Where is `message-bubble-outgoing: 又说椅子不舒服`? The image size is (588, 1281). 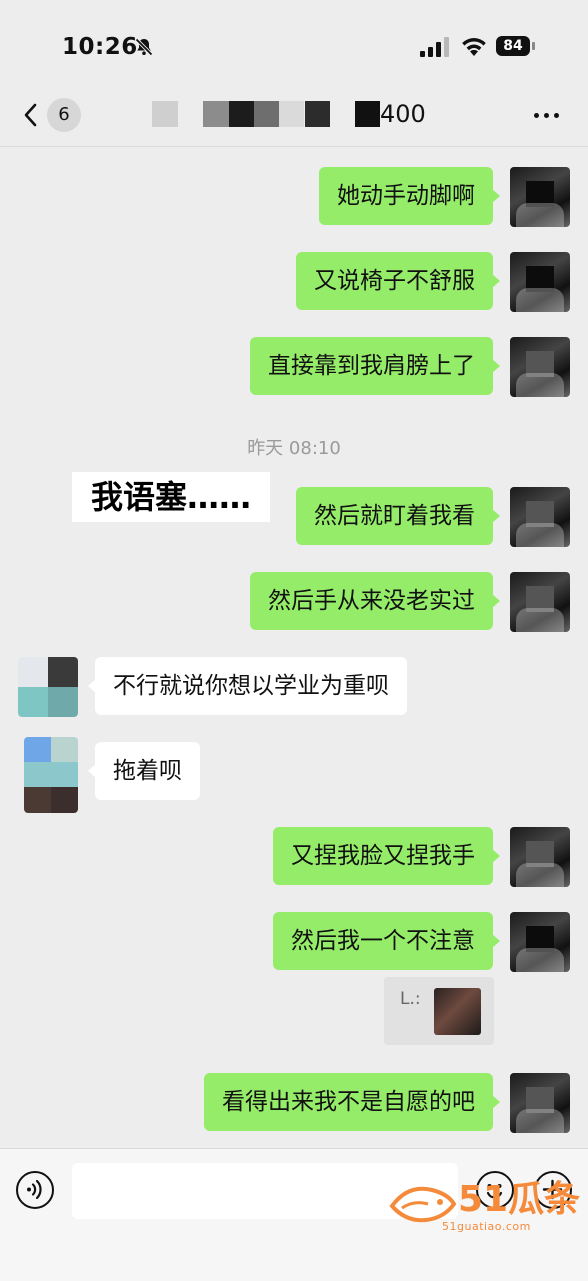
message-bubble-outgoing: 又说椅子不舒服 is located at coordinates (398, 281).